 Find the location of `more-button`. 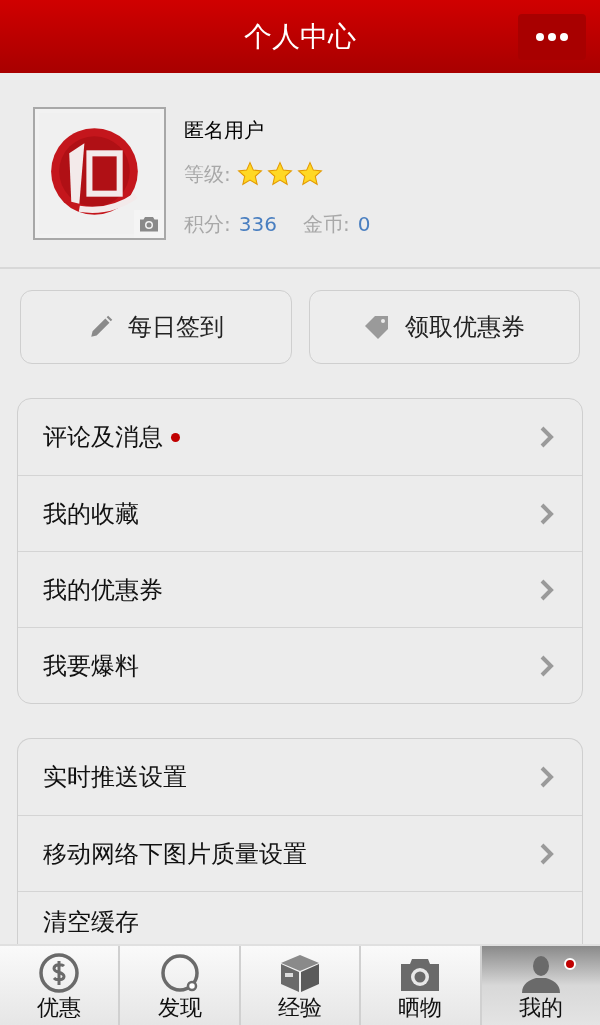

more-button is located at coordinates (552, 37).